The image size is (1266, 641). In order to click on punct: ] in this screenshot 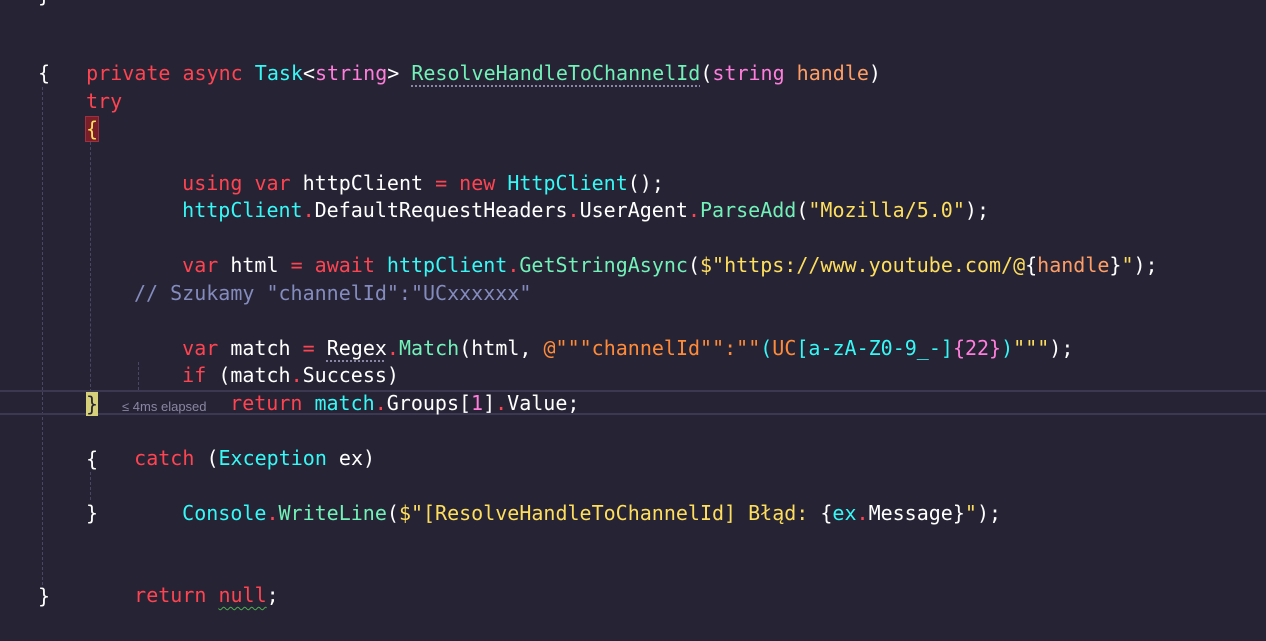, I will do `click(489, 403)`.